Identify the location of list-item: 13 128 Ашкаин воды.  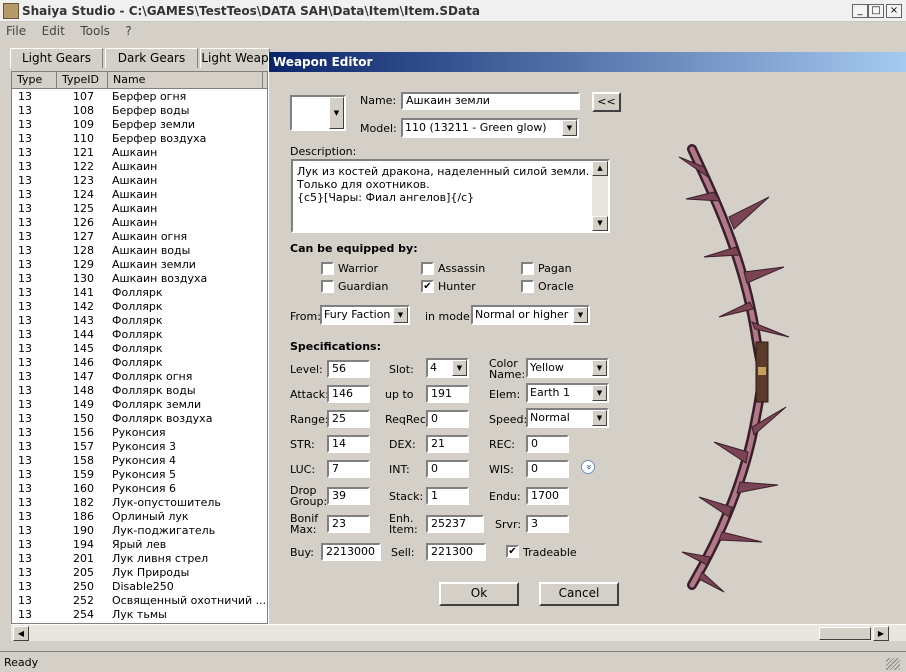
(139, 251).